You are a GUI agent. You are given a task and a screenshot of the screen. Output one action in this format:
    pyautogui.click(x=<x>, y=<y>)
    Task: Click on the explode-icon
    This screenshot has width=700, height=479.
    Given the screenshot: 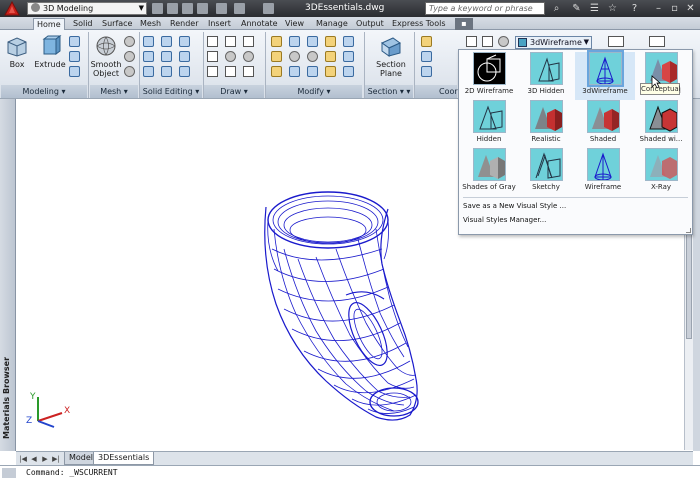 What is the action you would take?
    pyautogui.click(x=349, y=56)
    